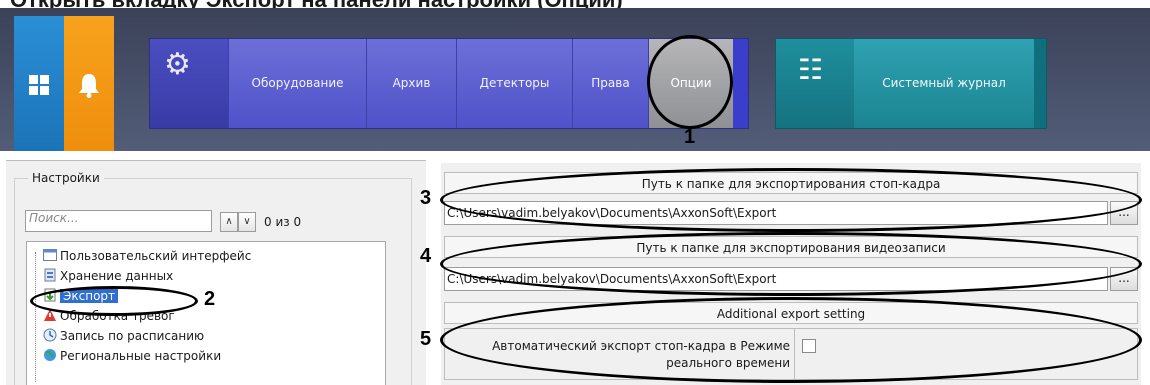  I want to click on annotation-oval-video, so click(791, 264).